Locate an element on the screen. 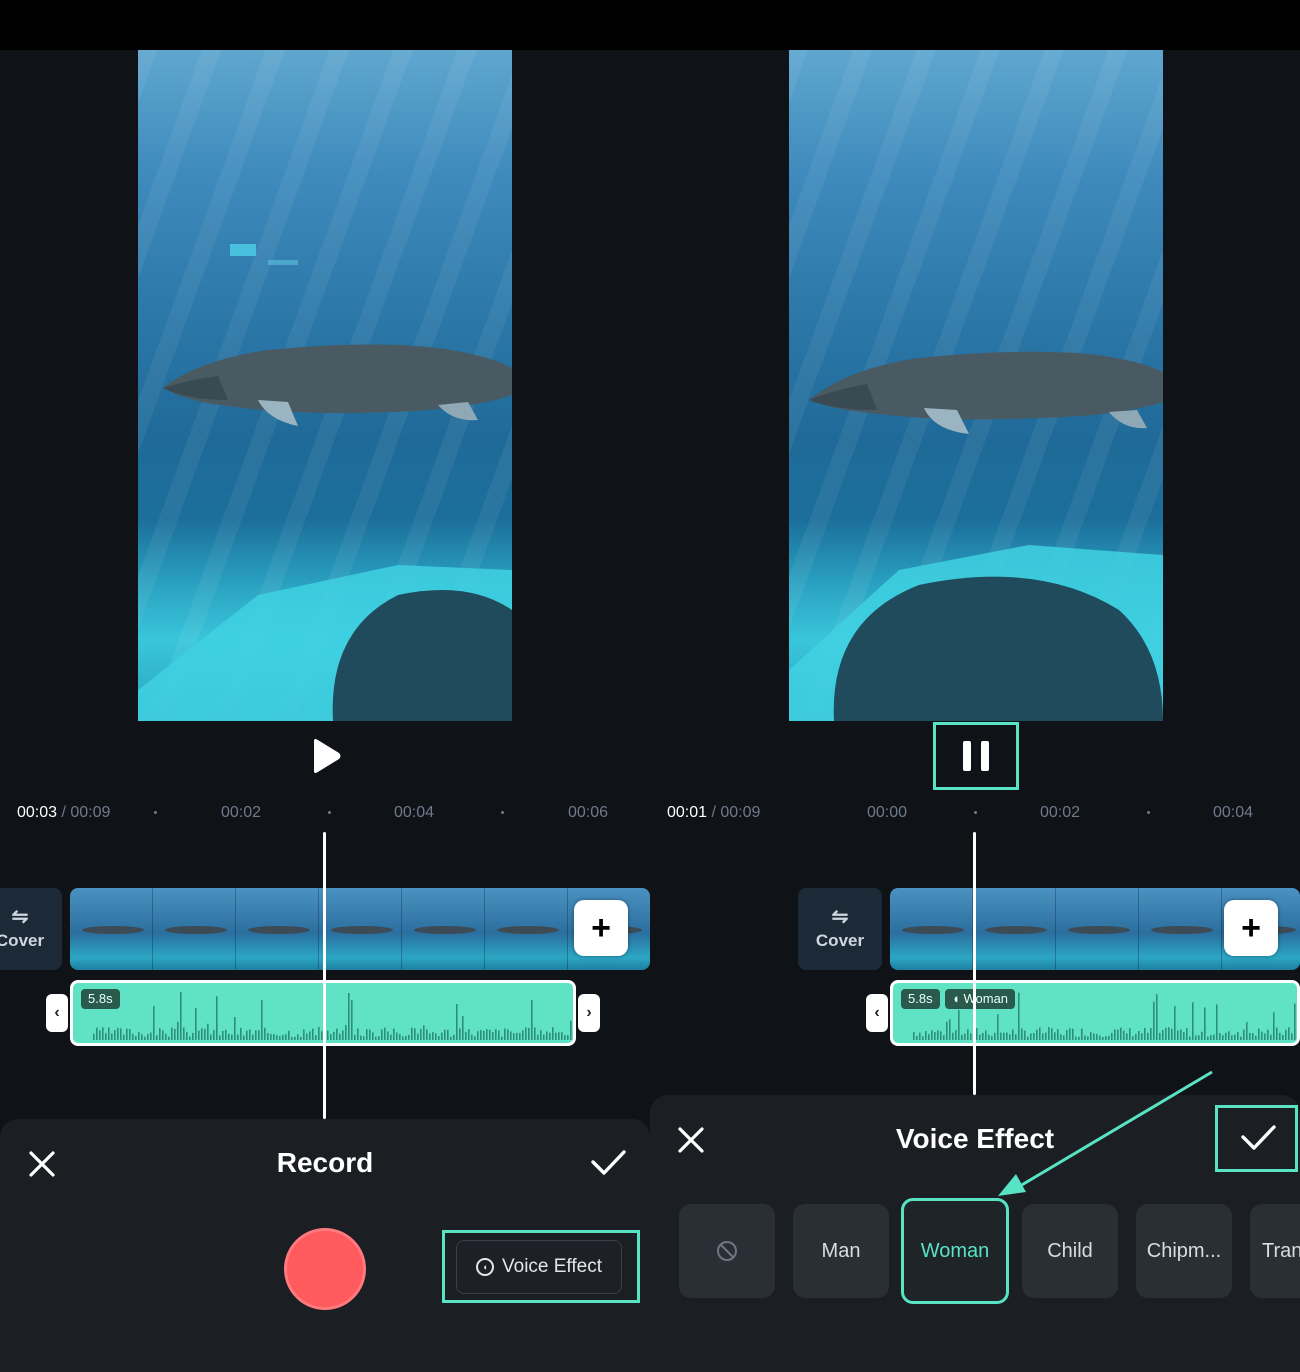 The image size is (1300, 1372). play-icon is located at coordinates (326, 756).